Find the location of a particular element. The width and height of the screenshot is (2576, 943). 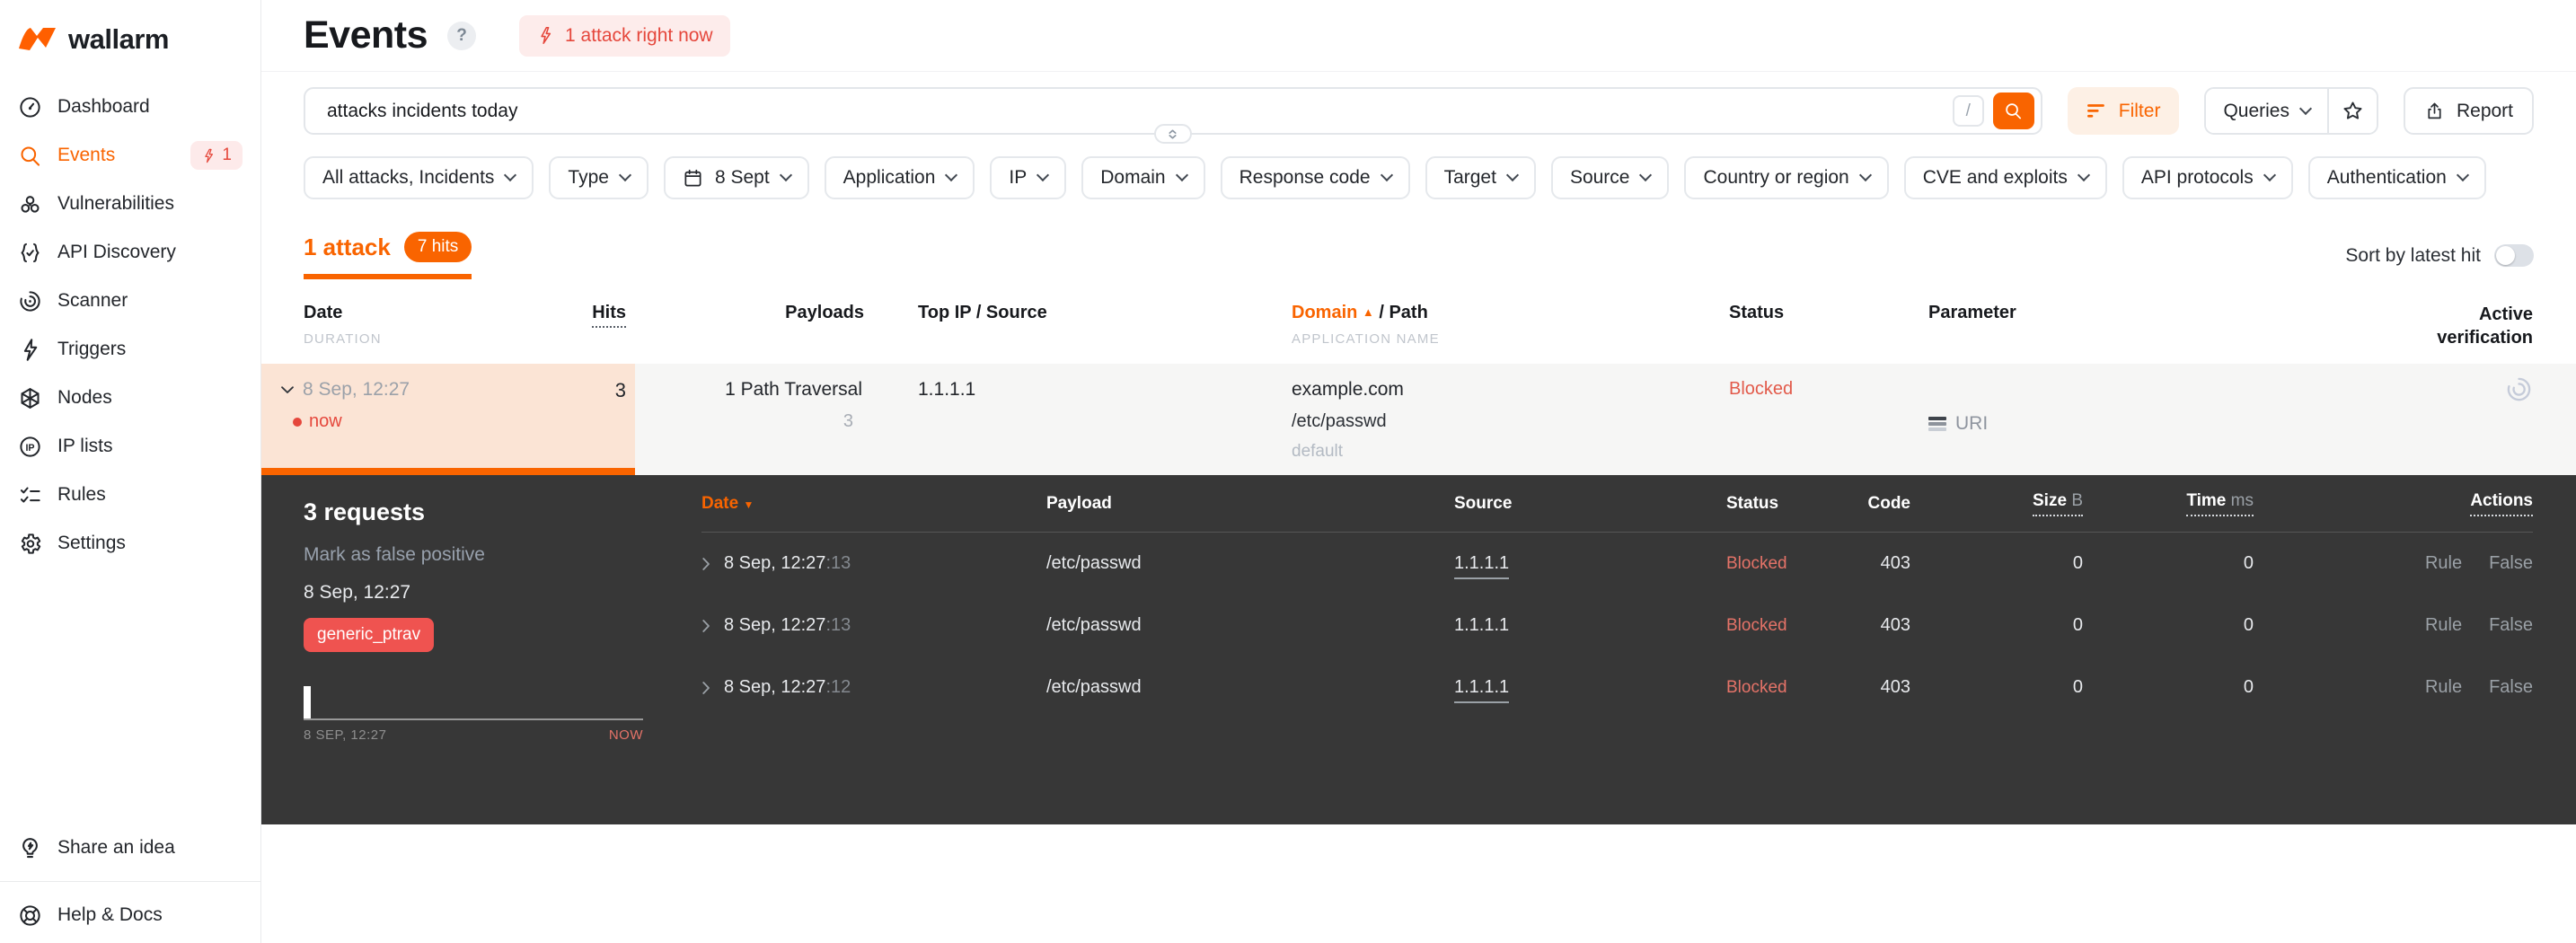

api-braces-icon is located at coordinates (30, 253).